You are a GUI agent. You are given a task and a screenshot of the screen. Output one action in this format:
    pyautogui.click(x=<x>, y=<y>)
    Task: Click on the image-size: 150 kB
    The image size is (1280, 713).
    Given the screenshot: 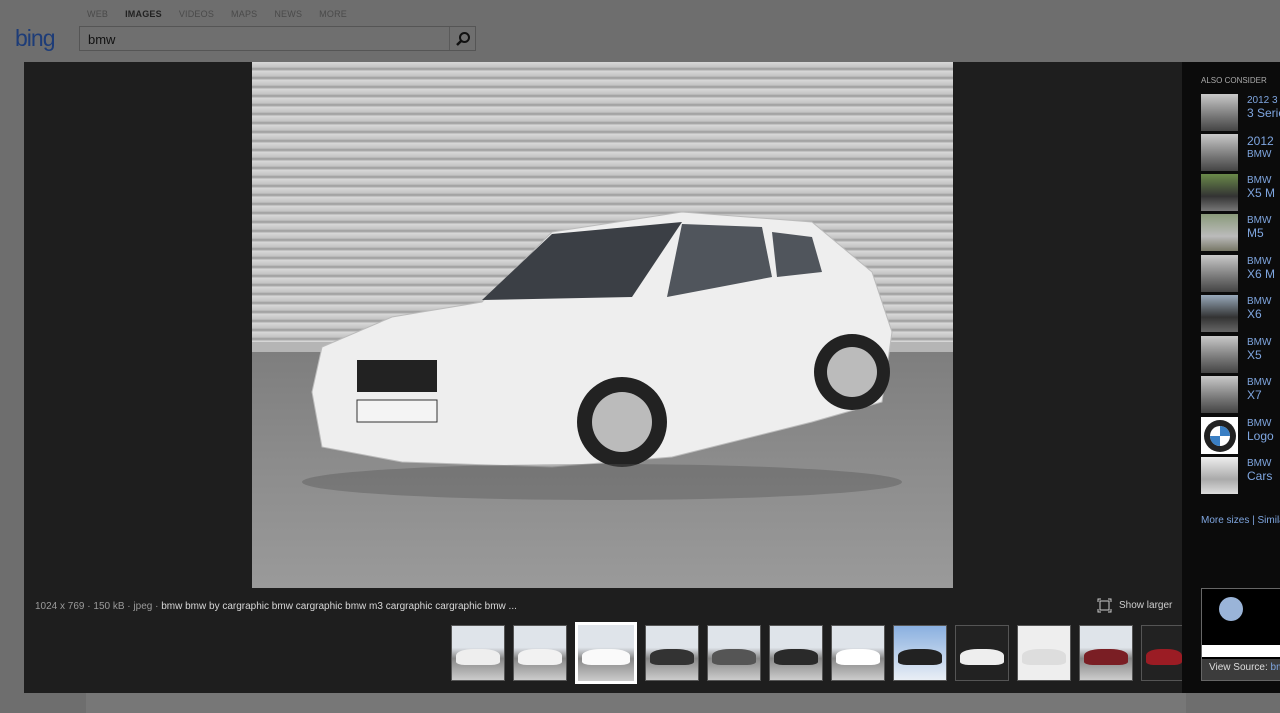 What is the action you would take?
    pyautogui.click(x=109, y=606)
    